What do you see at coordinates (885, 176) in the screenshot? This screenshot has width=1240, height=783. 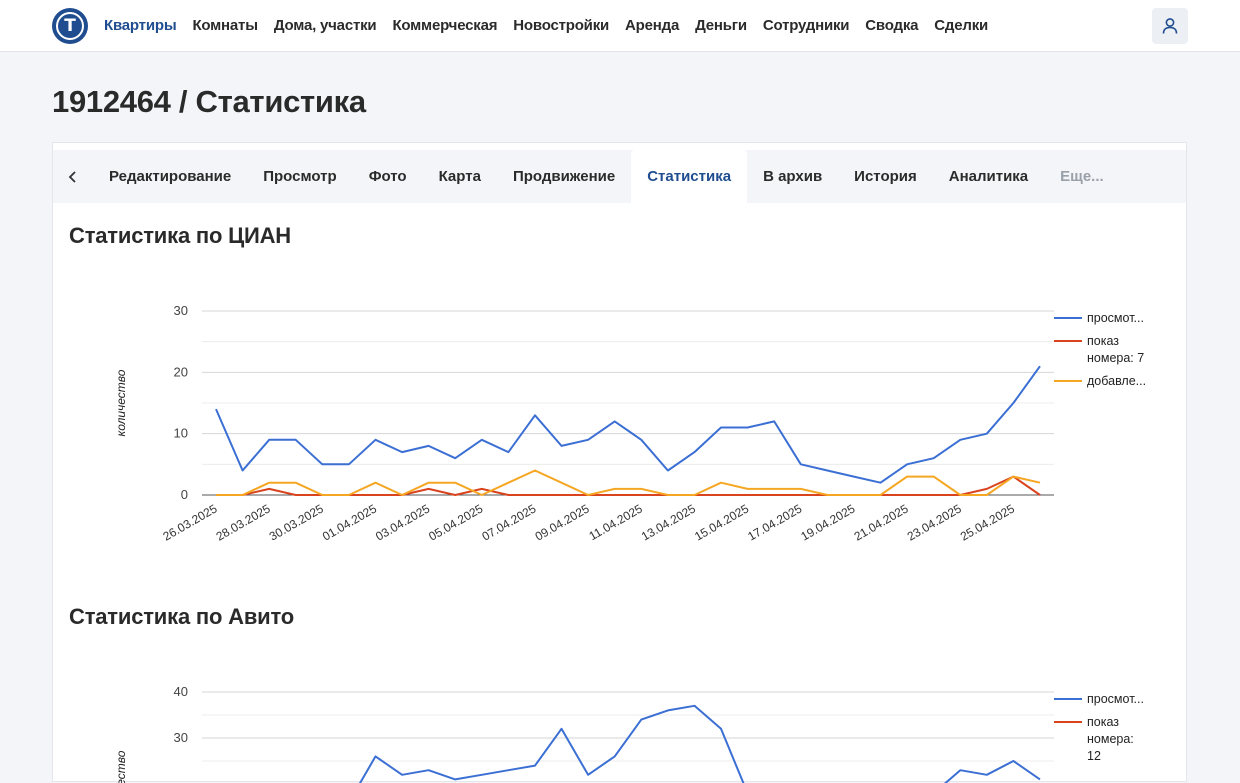 I see `tab-item: История` at bounding box center [885, 176].